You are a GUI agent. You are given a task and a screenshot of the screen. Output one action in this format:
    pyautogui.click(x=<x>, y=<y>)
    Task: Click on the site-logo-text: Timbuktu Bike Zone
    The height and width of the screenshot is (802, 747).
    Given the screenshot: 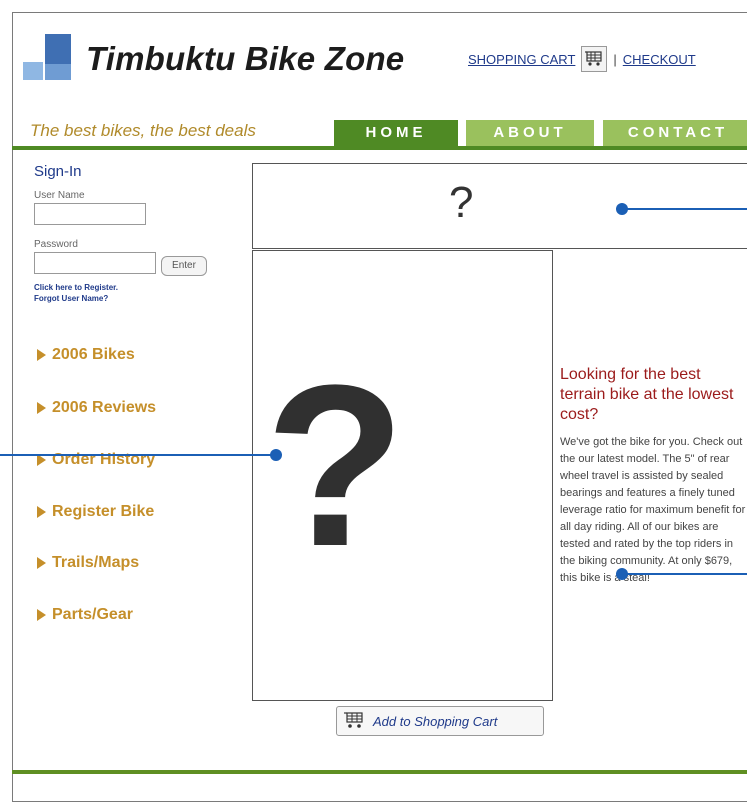 What is the action you would take?
    pyautogui.click(x=245, y=59)
    